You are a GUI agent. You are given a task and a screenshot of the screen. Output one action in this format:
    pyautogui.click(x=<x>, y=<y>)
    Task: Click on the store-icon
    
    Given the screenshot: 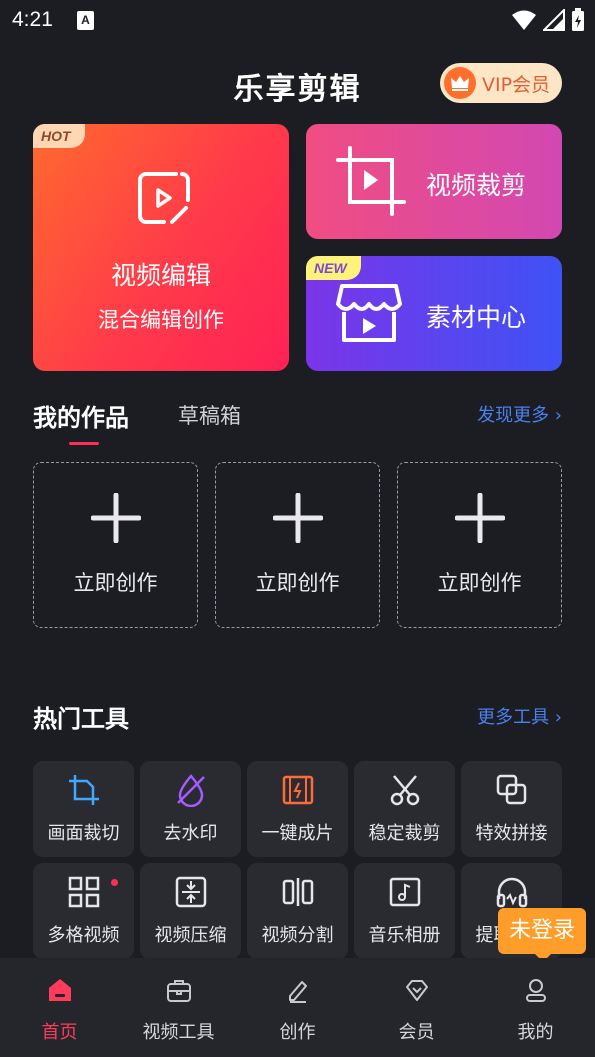 What is the action you would take?
    pyautogui.click(x=369, y=313)
    